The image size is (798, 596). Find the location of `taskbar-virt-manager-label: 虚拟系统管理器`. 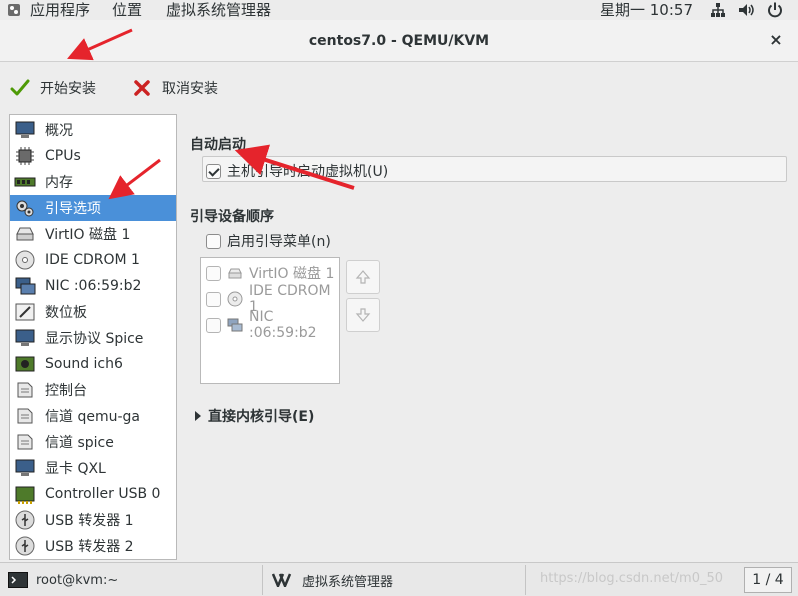

taskbar-virt-manager-label: 虚拟系统管理器 is located at coordinates (348, 582).